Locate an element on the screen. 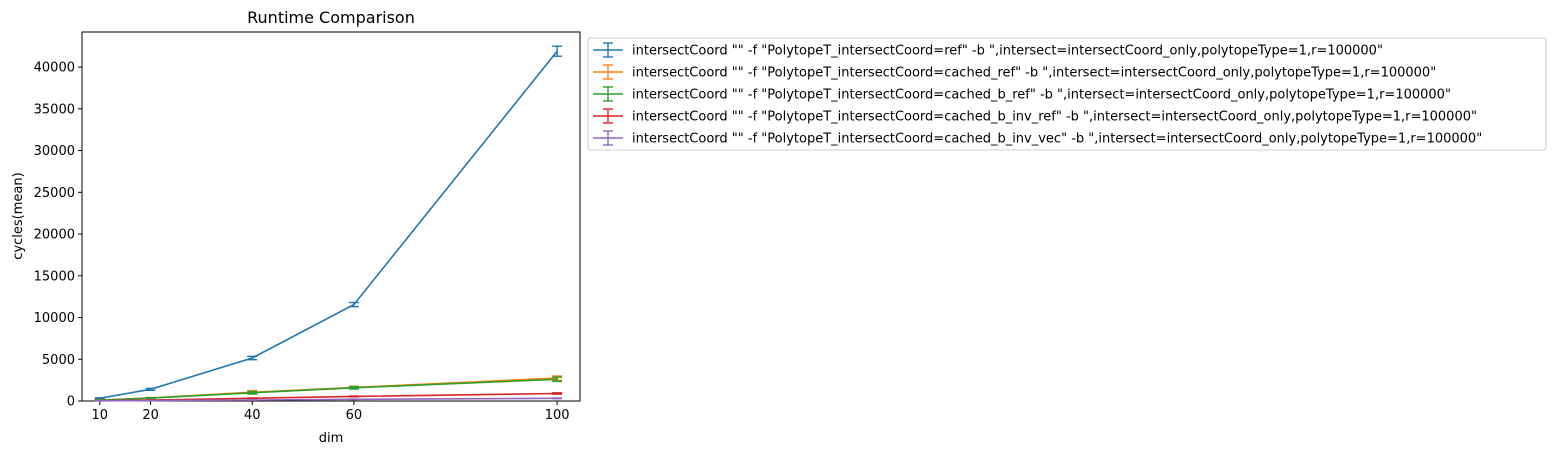 This screenshot has height=455, width=1555. x-tick-label: 40 is located at coordinates (252, 415).